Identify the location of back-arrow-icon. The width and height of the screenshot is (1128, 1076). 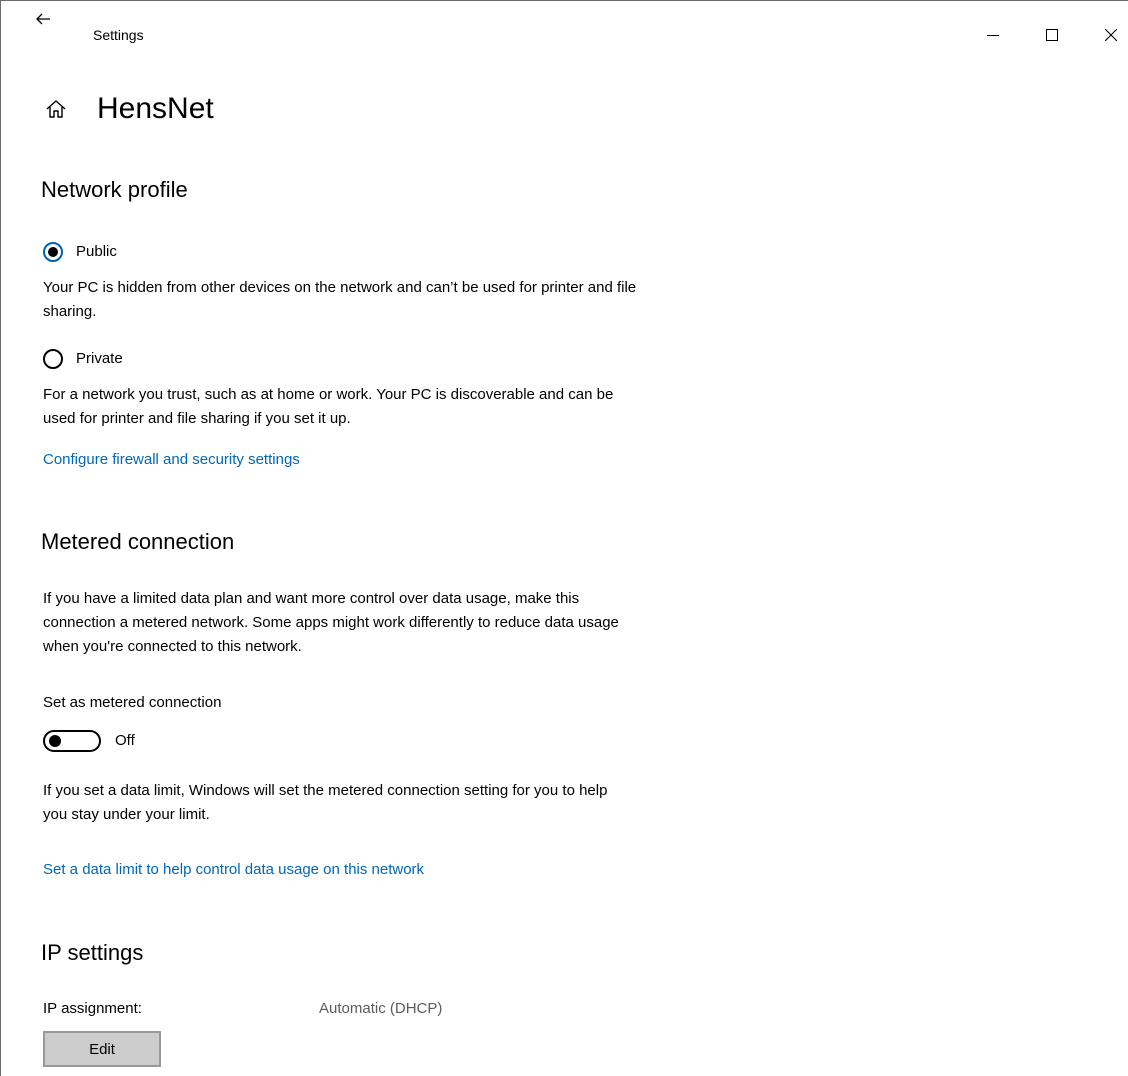
(43, 19).